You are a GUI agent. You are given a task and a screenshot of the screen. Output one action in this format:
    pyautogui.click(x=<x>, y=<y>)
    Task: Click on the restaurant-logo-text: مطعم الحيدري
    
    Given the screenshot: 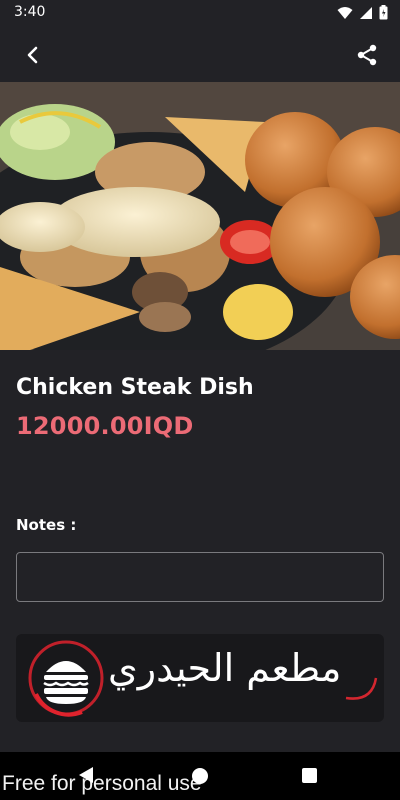 What is the action you would take?
    pyautogui.click(x=225, y=668)
    